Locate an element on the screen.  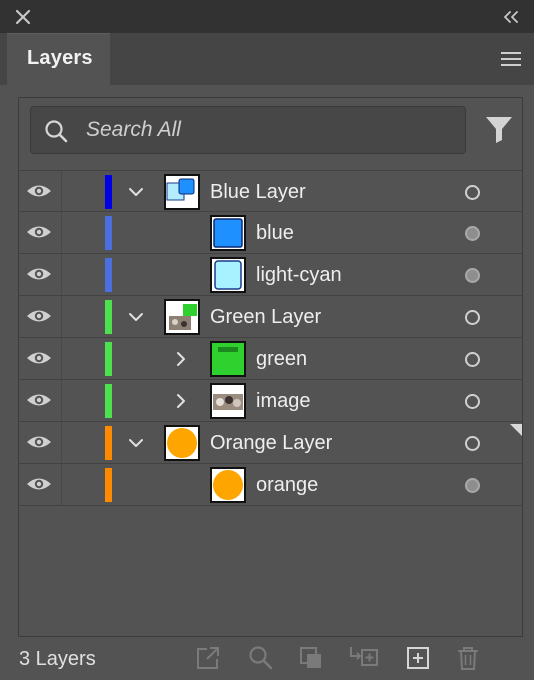
panel-tabbar: Layers is located at coordinates (267, 59).